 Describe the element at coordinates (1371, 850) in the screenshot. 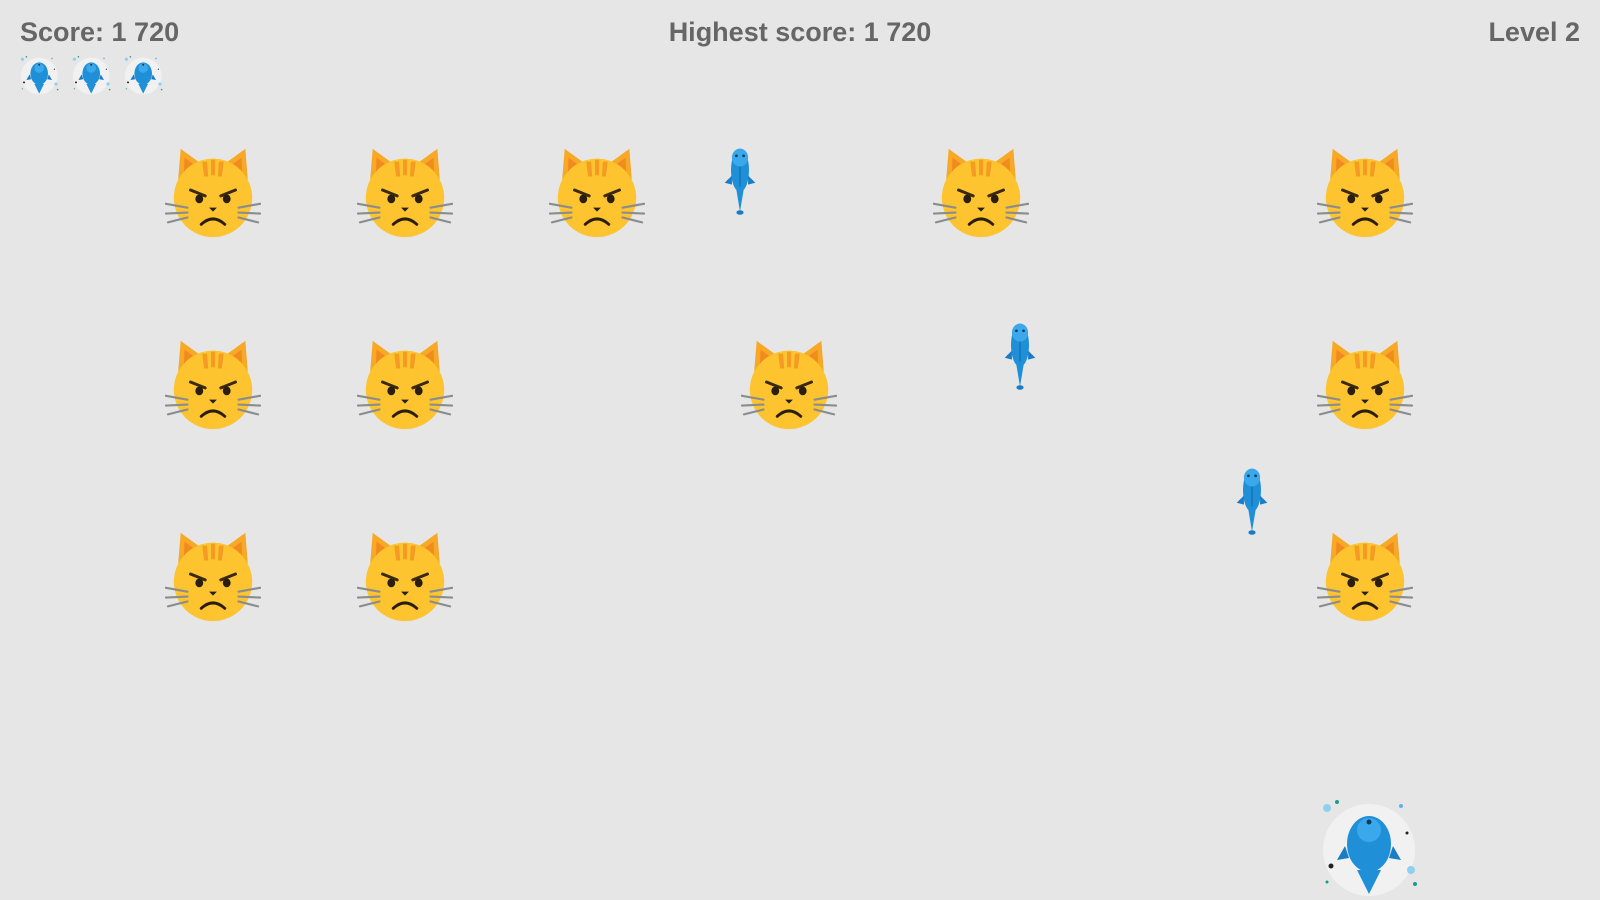

I see `fish-player-icon` at that location.